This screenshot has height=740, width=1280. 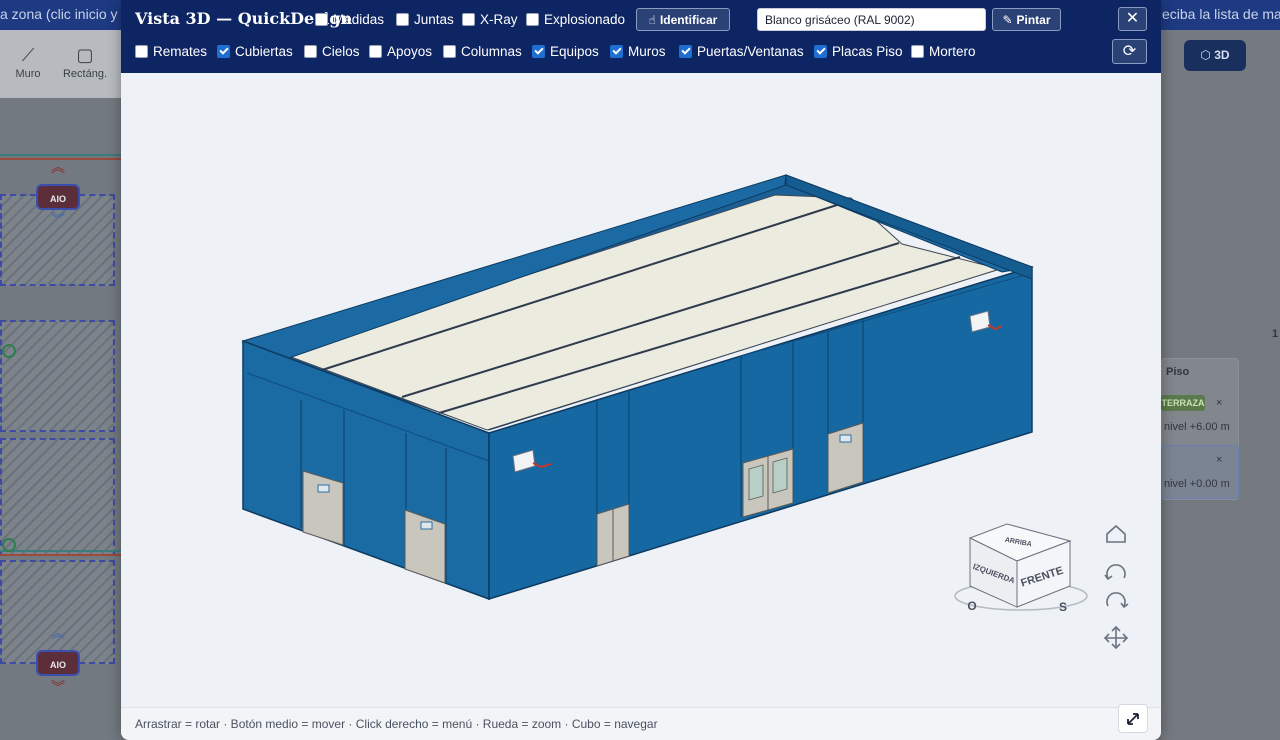 What do you see at coordinates (952, 51) in the screenshot?
I see `layer-label-mortero: Mortero` at bounding box center [952, 51].